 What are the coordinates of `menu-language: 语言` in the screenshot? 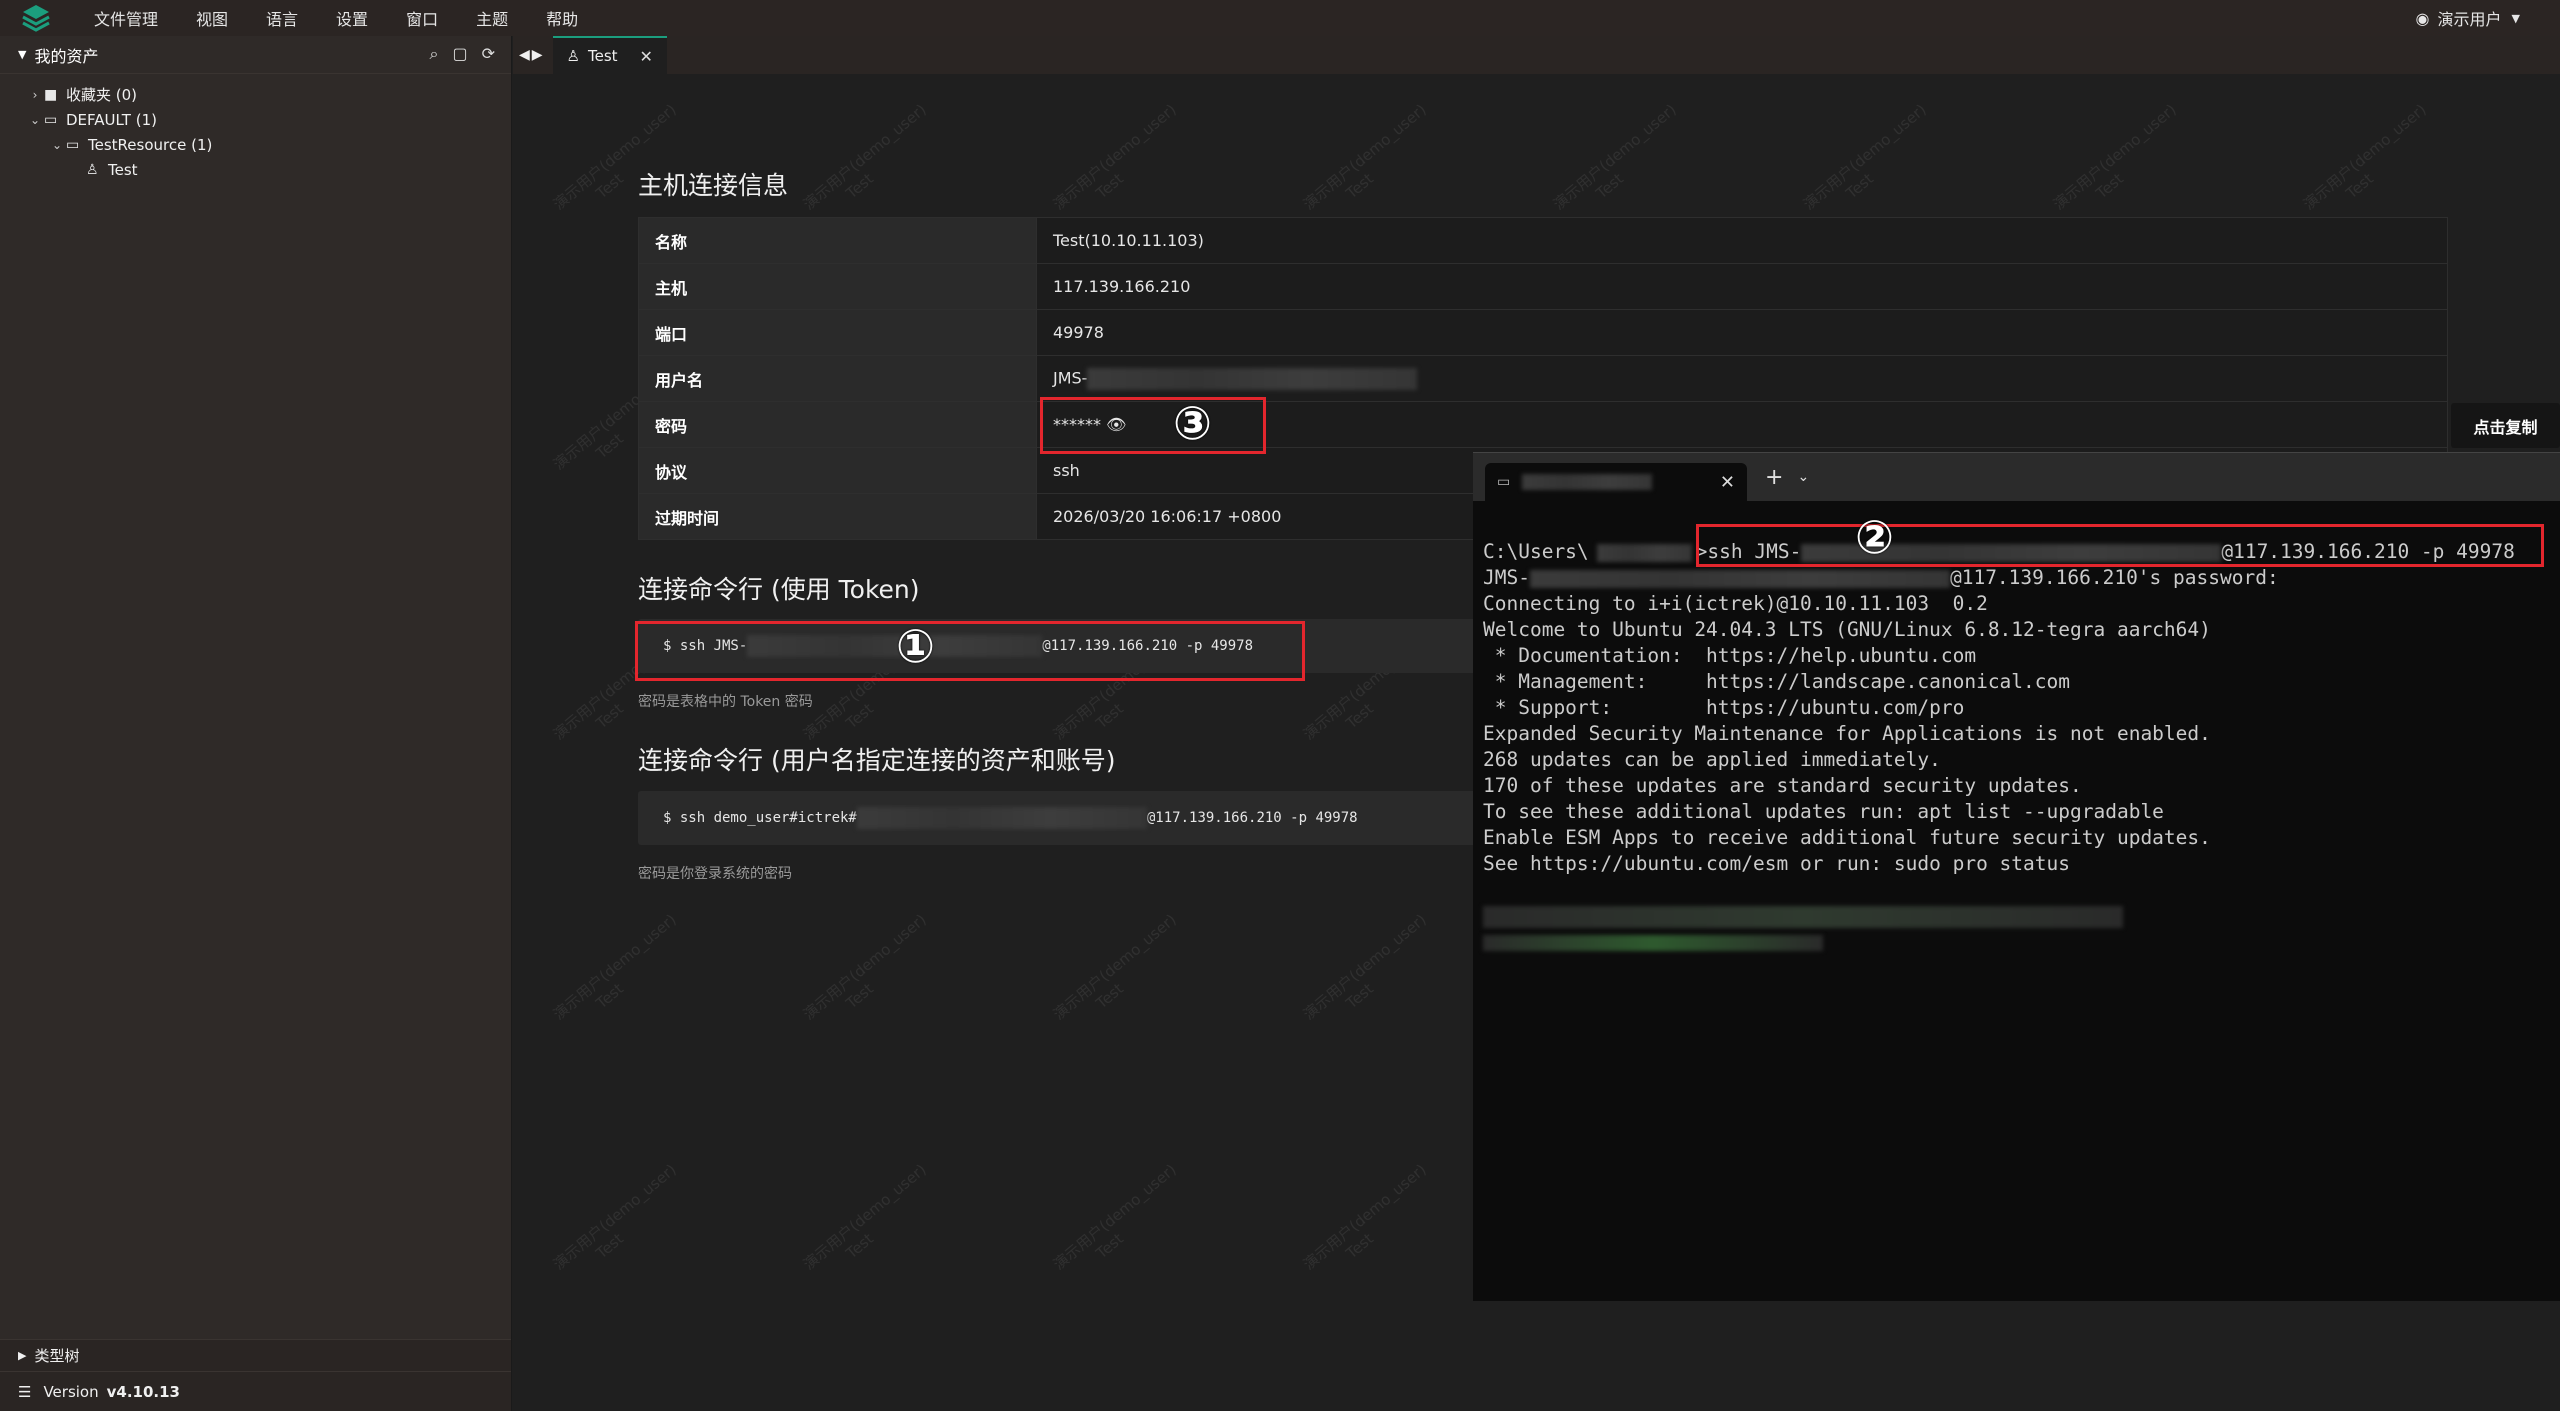 It's located at (282, 18).